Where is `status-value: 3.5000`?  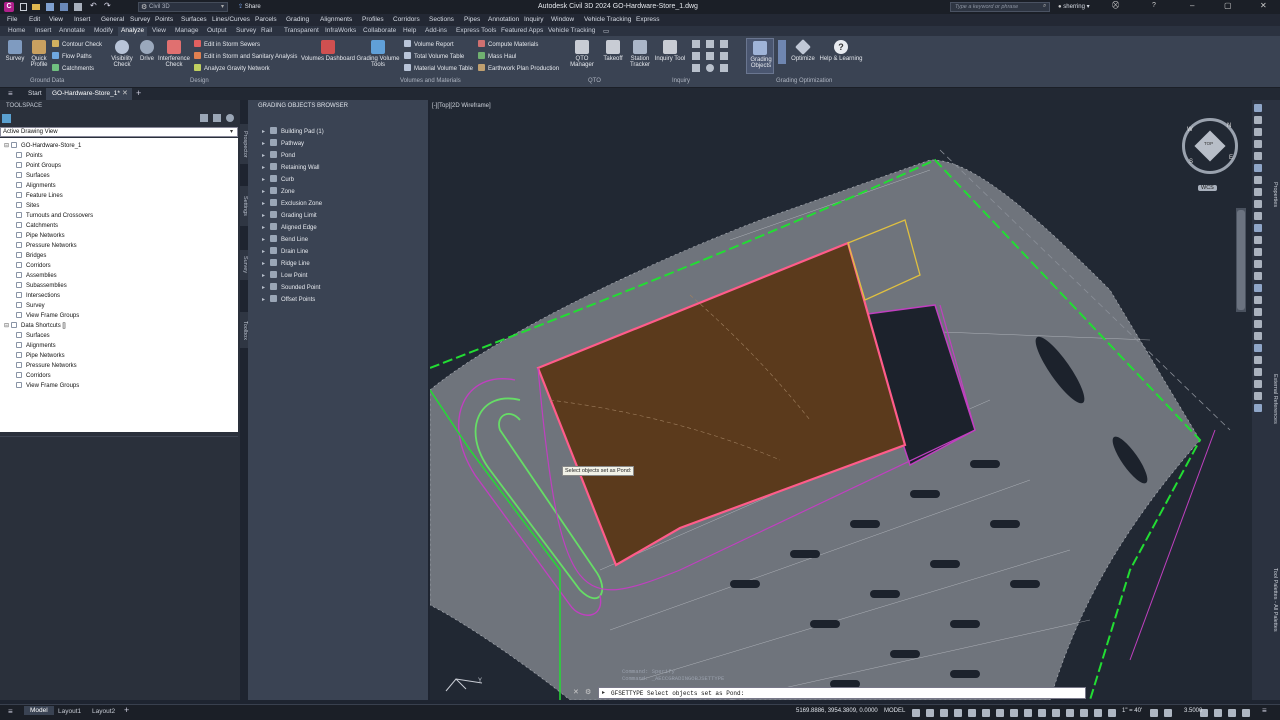 status-value: 3.5000 is located at coordinates (1193, 711).